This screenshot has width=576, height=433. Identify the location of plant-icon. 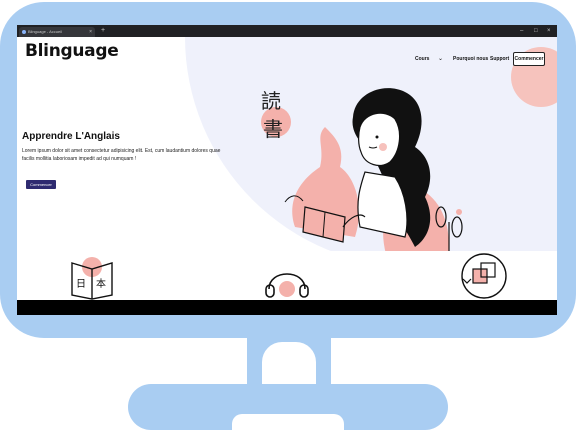
(449, 231).